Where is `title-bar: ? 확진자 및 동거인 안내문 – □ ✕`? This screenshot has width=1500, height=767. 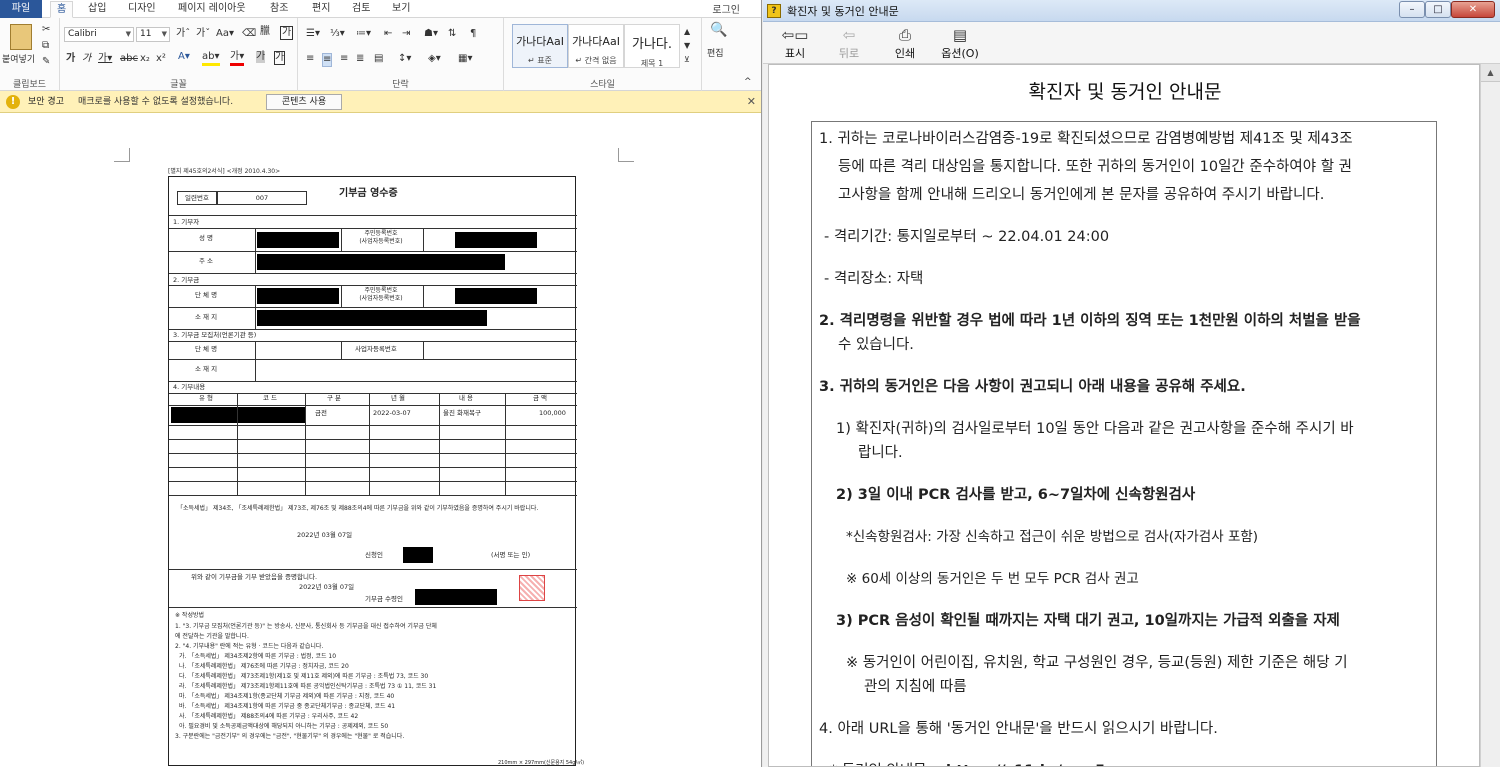 title-bar: ? 확진자 및 동거인 안내문 – □ ✕ is located at coordinates (1131, 11).